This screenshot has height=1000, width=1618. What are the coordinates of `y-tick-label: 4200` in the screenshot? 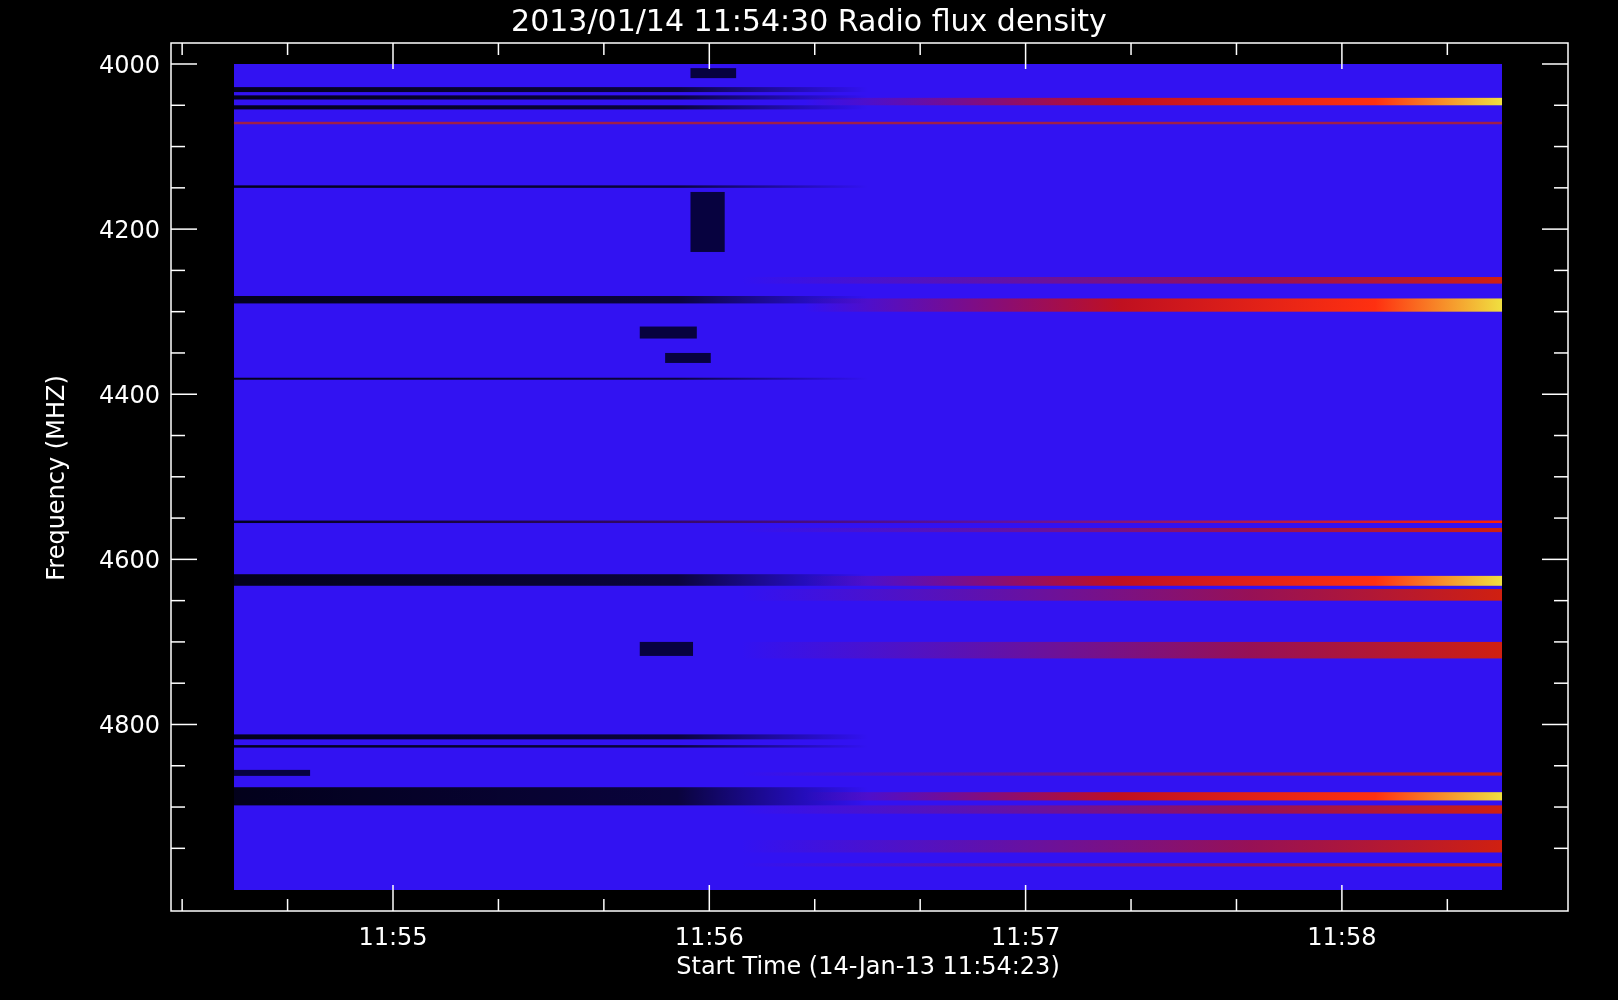 It's located at (129, 230).